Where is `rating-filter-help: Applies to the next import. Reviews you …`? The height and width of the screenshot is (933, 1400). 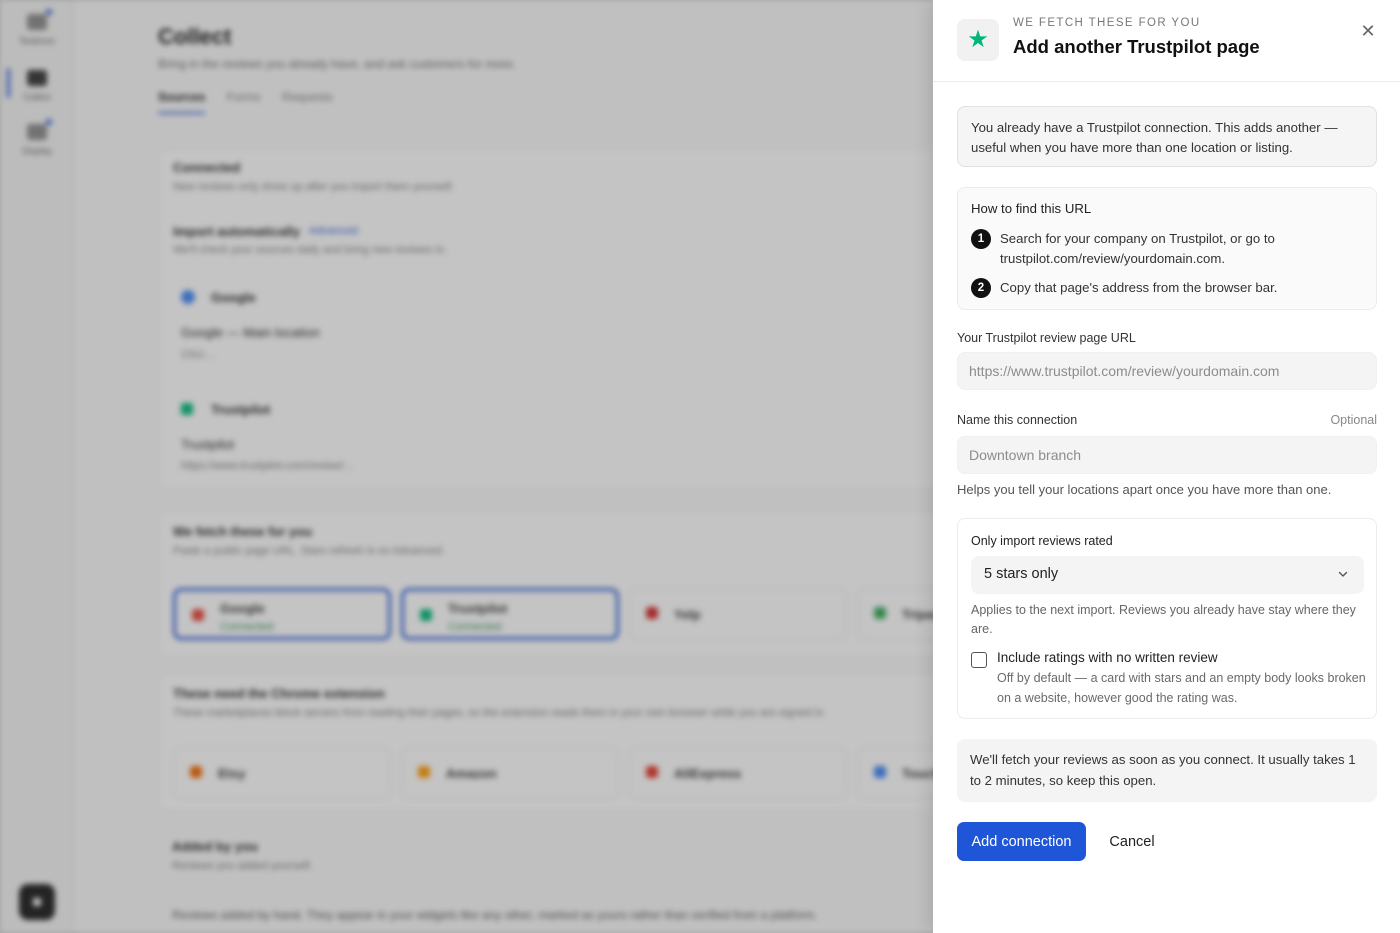
rating-filter-help: Applies to the next import. Reviews you … is located at coordinates (1163, 619).